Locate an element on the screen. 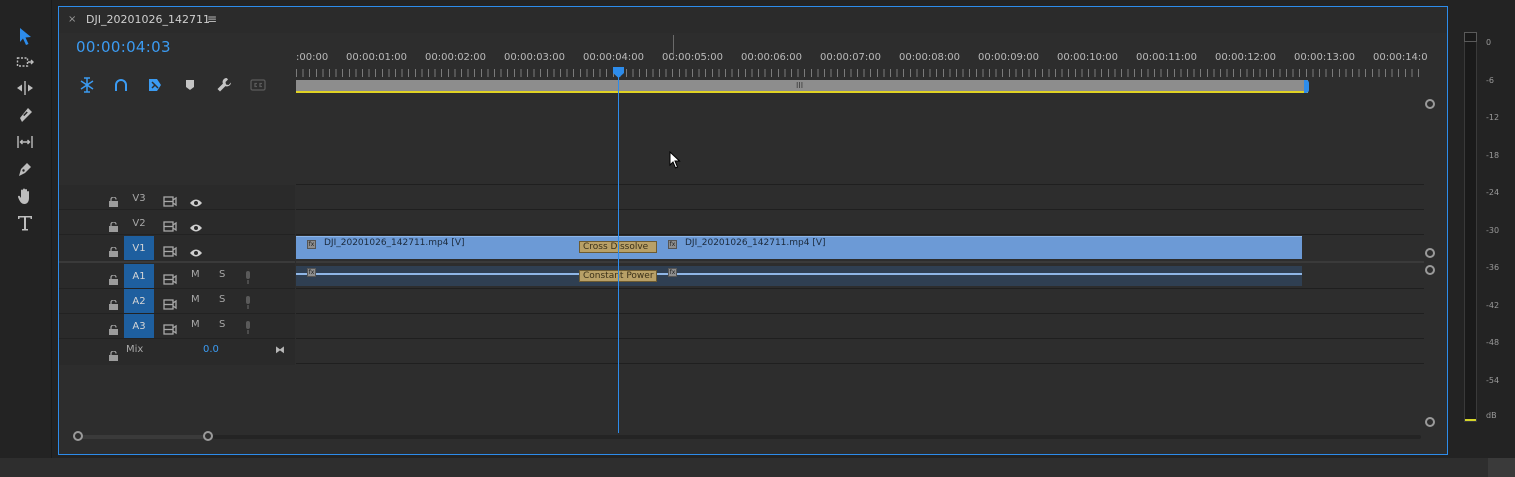 This screenshot has width=1515, height=477. status-bar-button is located at coordinates (1501, 467).